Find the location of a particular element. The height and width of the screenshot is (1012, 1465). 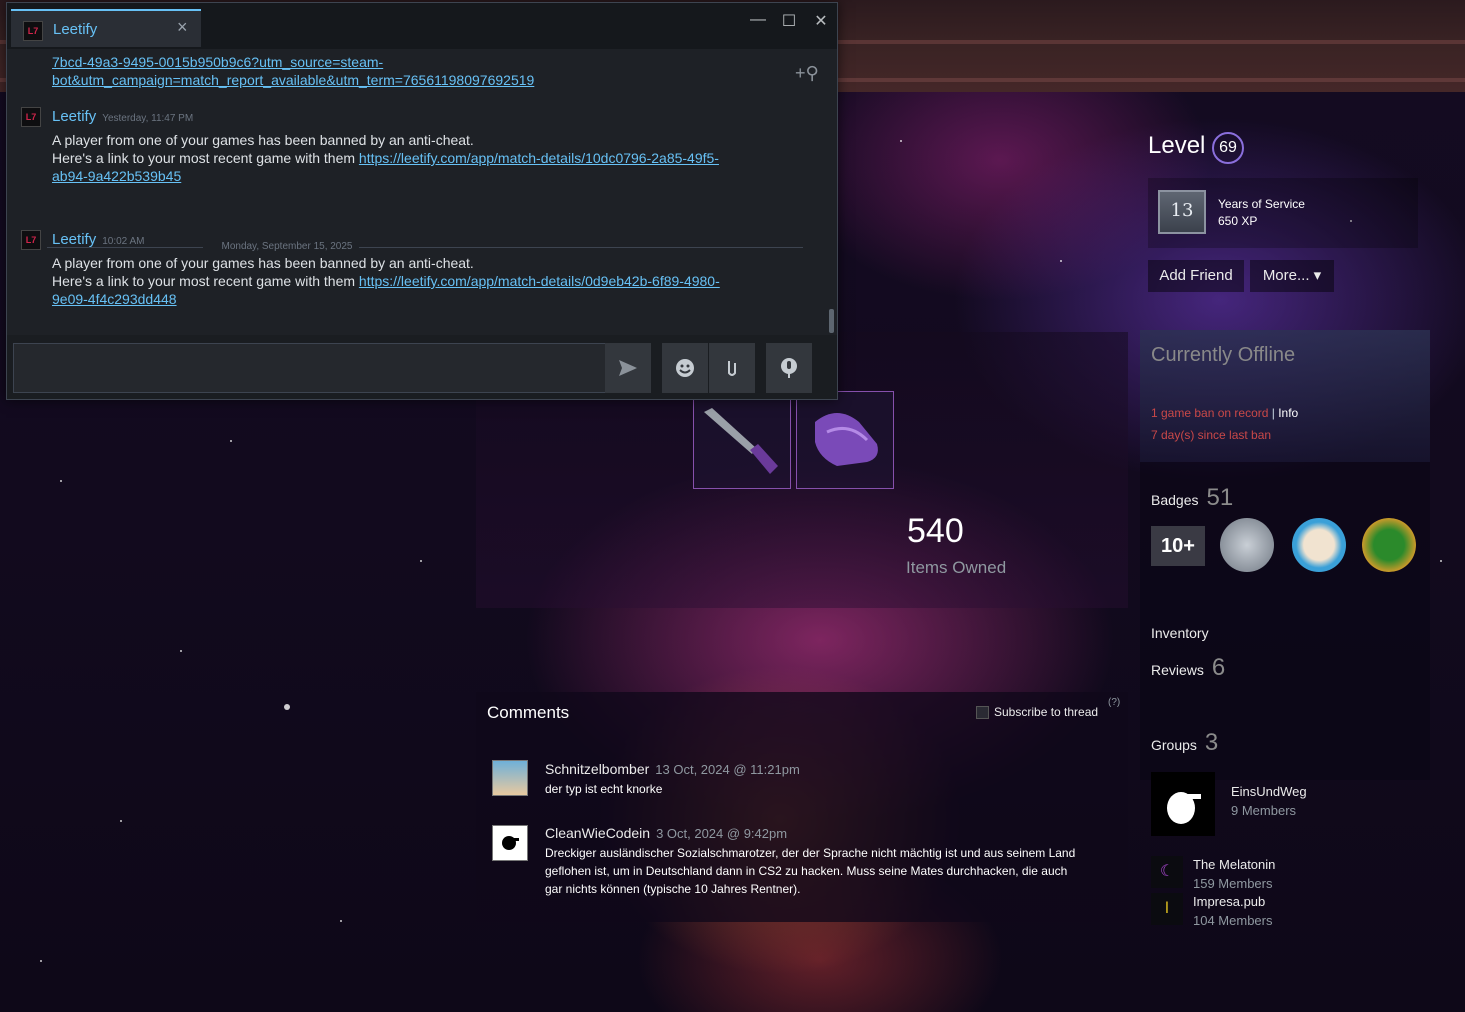

chat-message-input is located at coordinates (310, 368).